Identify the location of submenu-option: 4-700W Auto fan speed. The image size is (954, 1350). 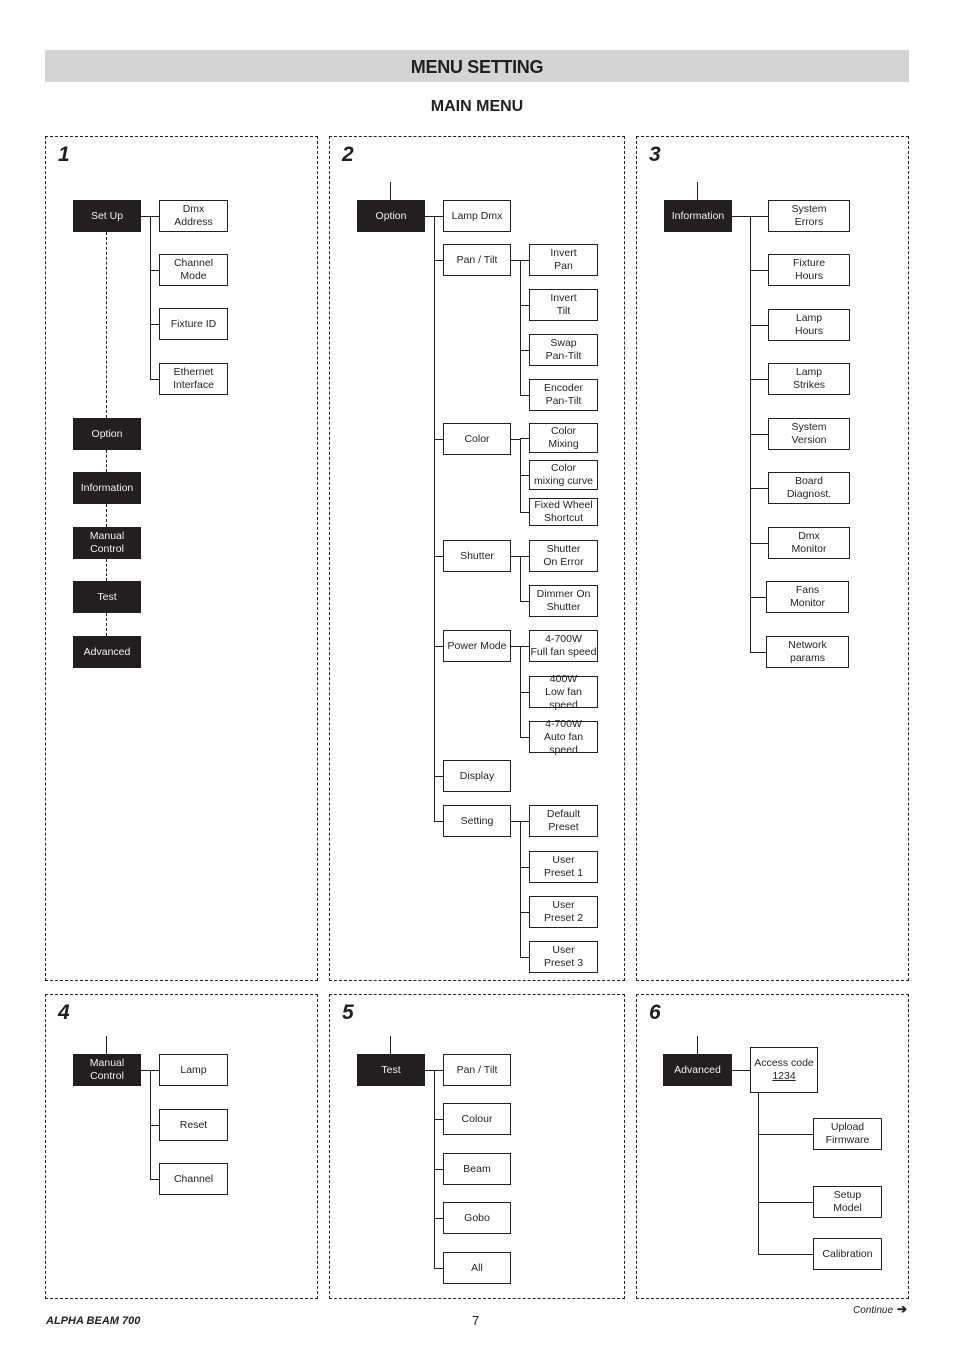
(563, 737).